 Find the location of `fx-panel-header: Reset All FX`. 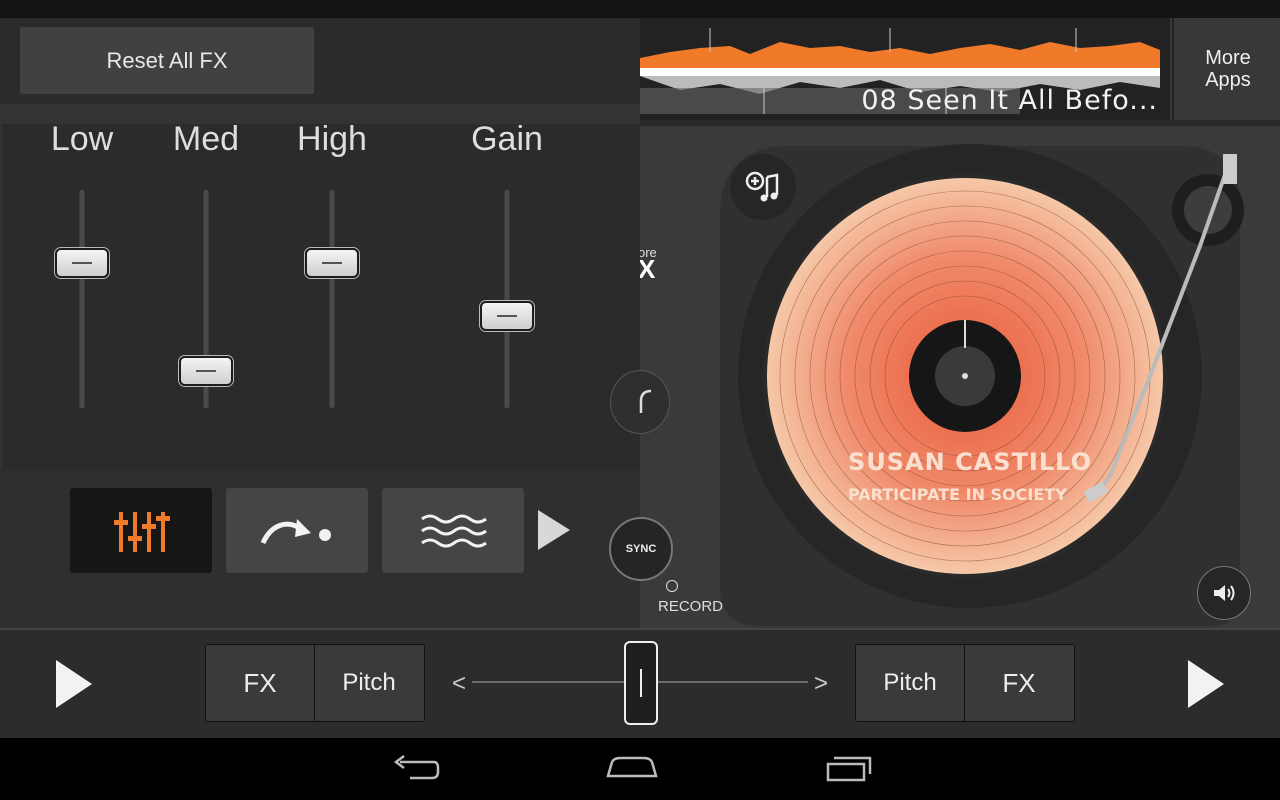

fx-panel-header: Reset All FX is located at coordinates (320, 61).